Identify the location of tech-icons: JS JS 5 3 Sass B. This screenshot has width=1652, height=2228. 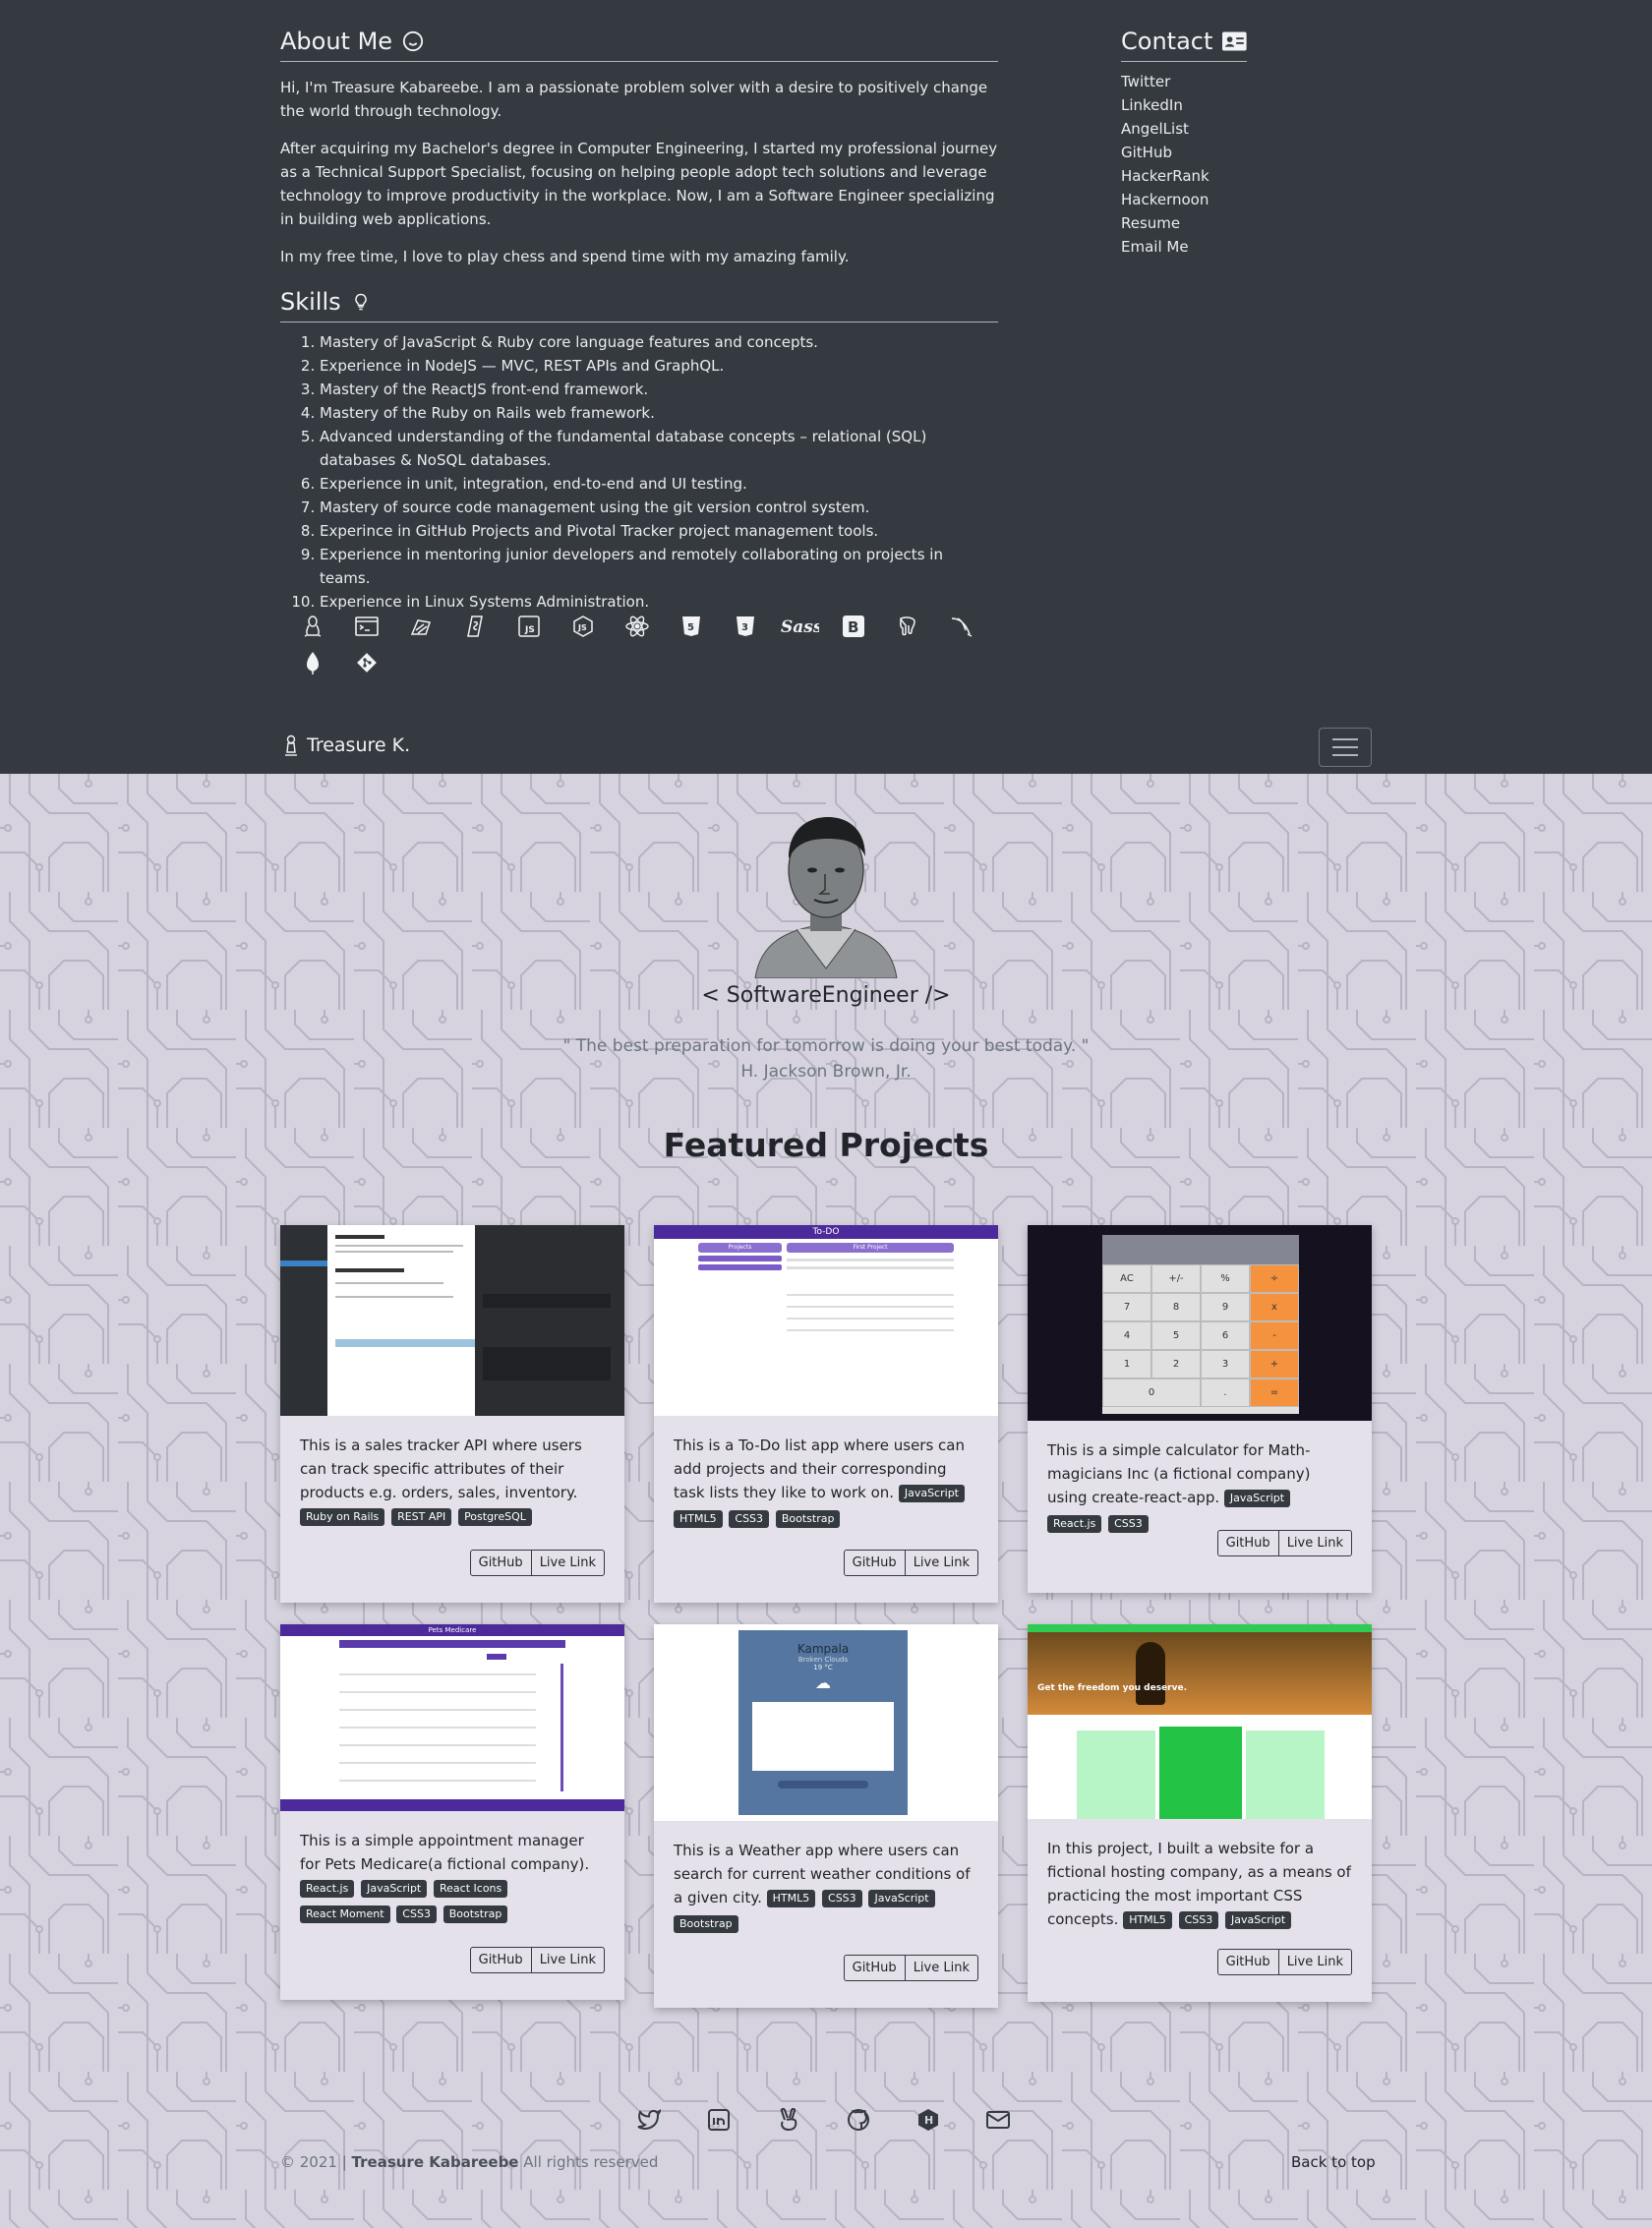
(658, 644).